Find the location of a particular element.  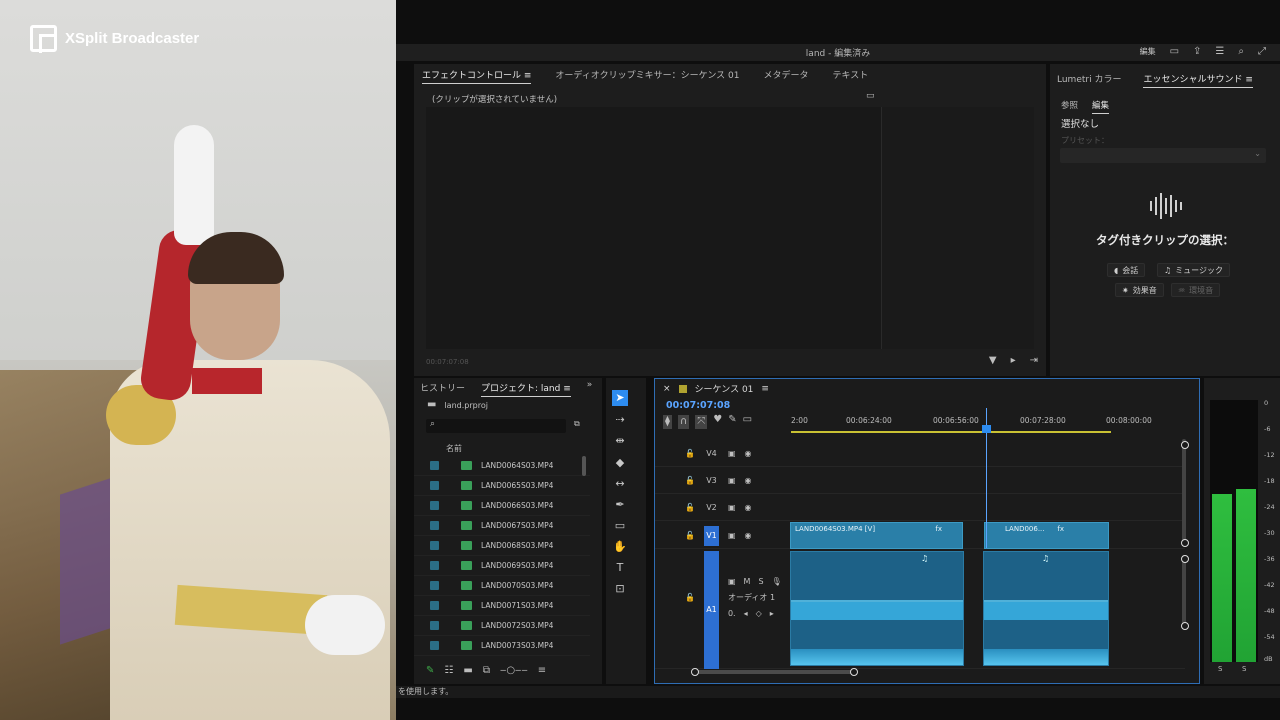

tab-audio-clip-mixer: オーディオクリップミキサー：シーケンス 01 is located at coordinates (647, 76).